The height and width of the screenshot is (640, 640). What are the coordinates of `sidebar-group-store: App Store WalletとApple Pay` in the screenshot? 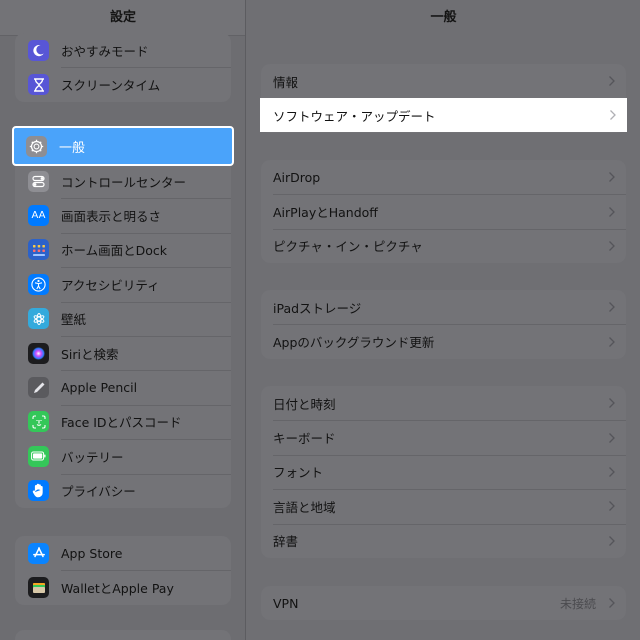 It's located at (123, 570).